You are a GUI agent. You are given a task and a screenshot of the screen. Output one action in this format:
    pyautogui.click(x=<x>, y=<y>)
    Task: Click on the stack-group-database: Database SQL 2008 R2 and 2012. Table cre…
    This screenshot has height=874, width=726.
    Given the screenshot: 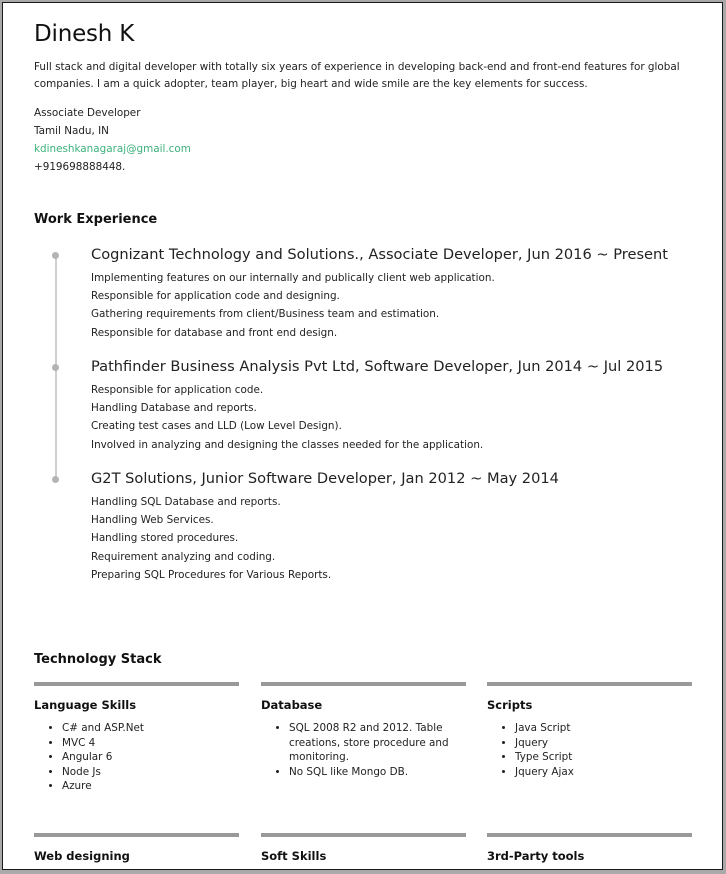 What is the action you would take?
    pyautogui.click(x=363, y=730)
    